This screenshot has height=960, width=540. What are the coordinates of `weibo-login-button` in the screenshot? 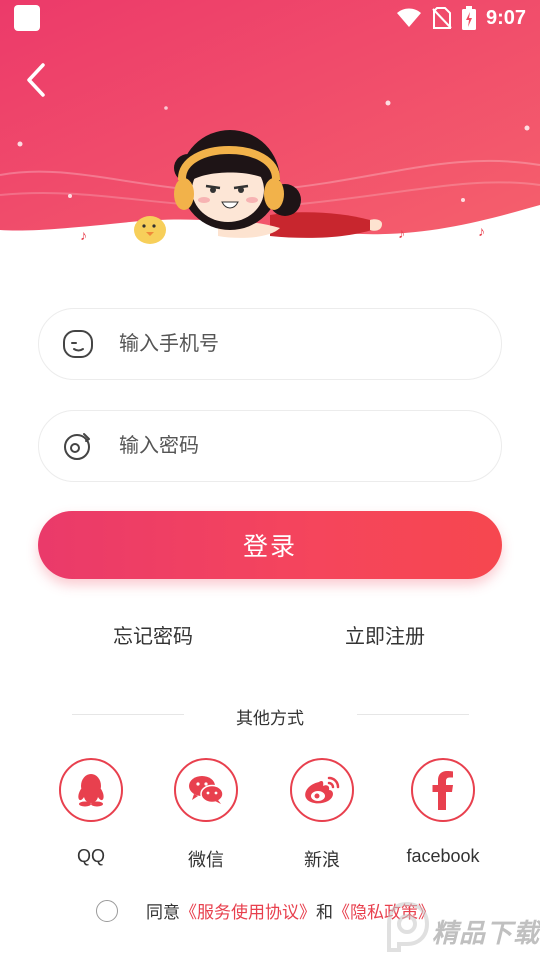 It's located at (322, 790).